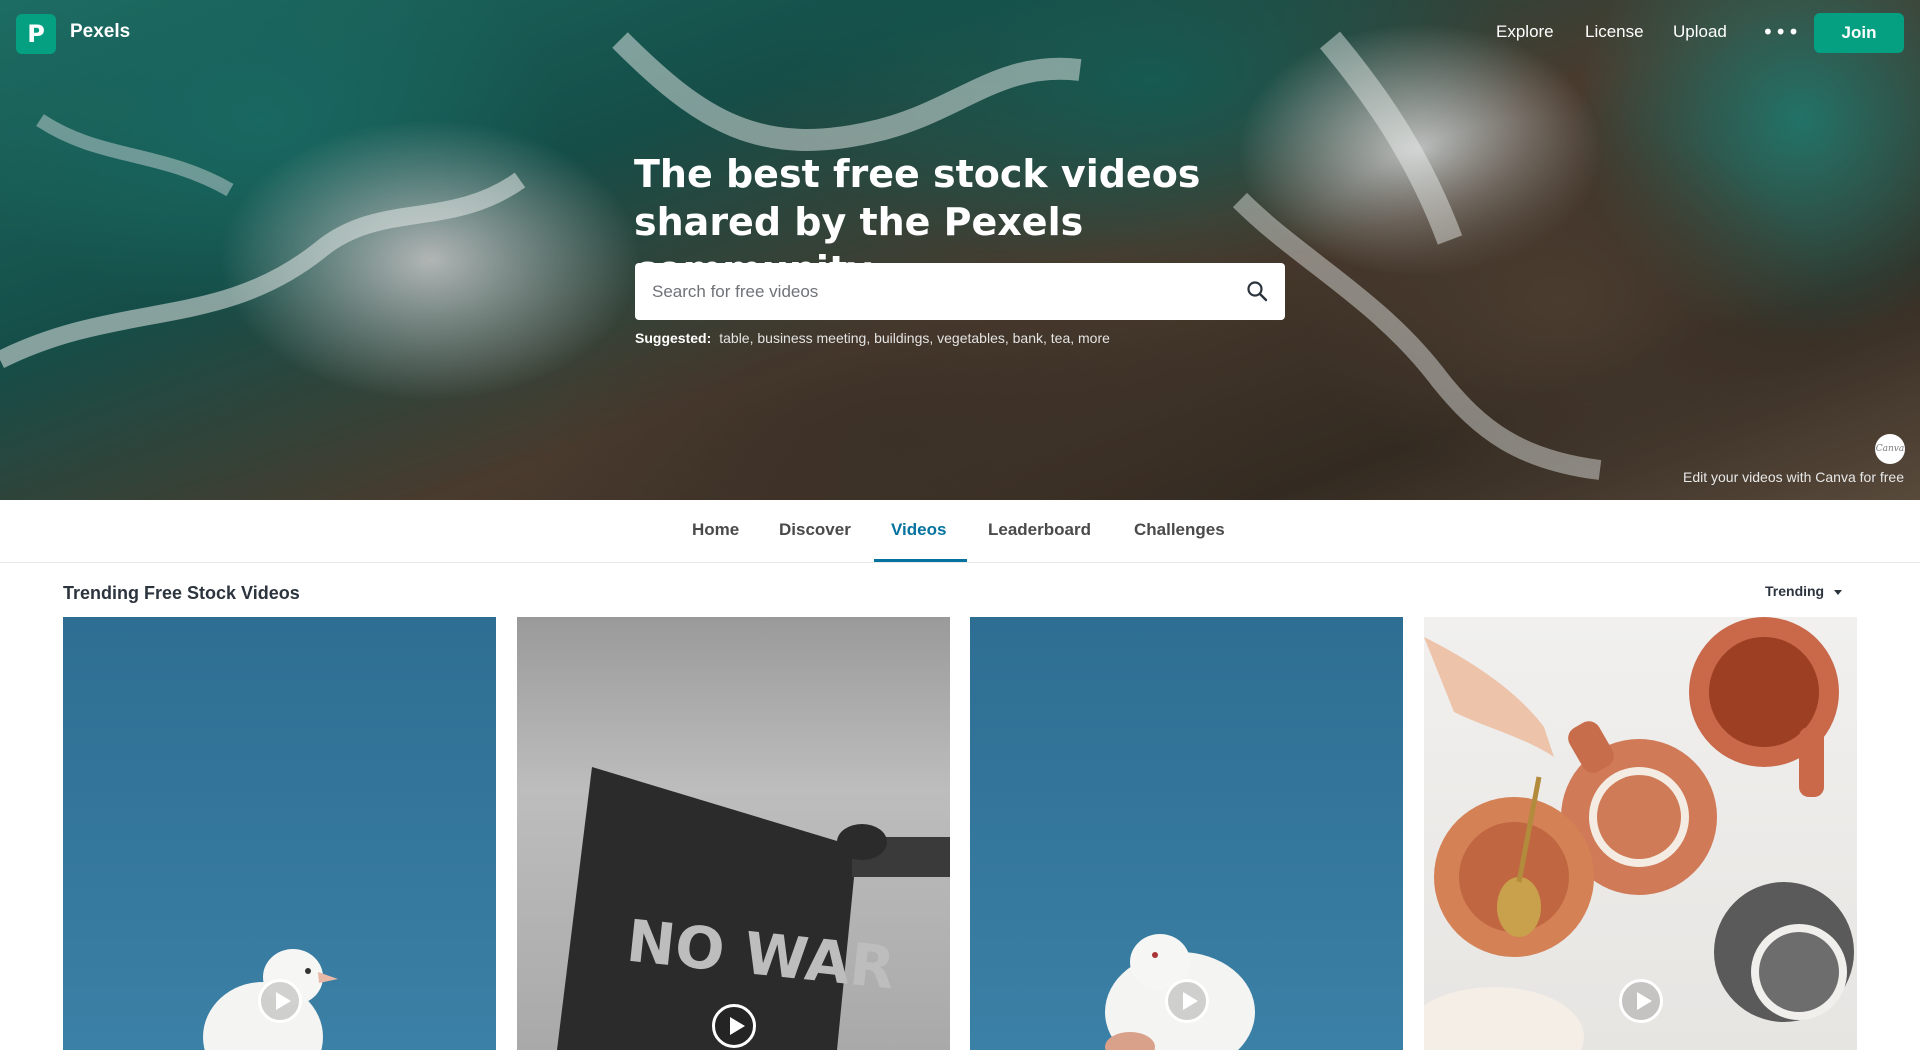 The image size is (1920, 1050). Describe the element at coordinates (1039, 530) in the screenshot. I see `tab-leaderboard: Leaderboard` at that location.